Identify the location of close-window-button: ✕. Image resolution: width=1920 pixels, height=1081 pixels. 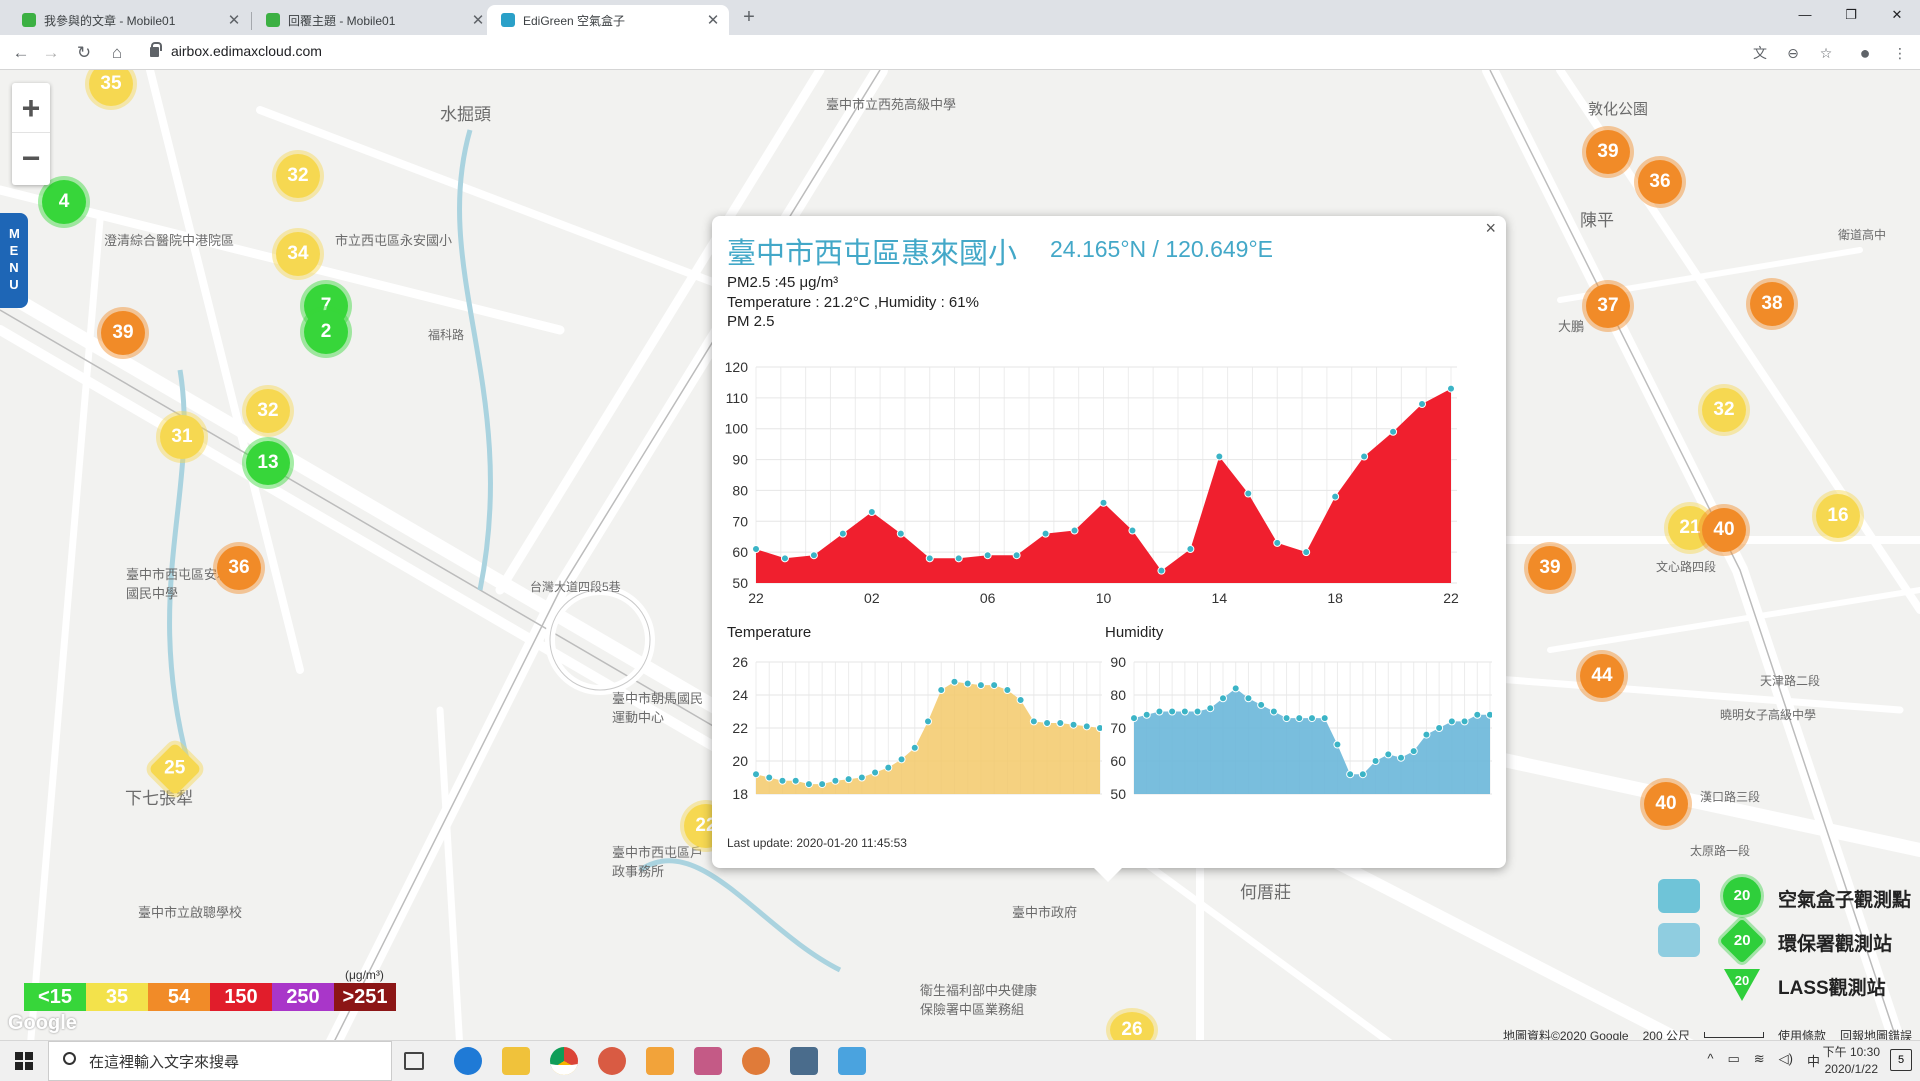
(1897, 15).